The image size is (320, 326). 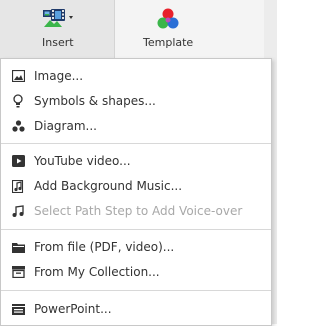 What do you see at coordinates (58, 42) in the screenshot?
I see `insert-label: Insert` at bounding box center [58, 42].